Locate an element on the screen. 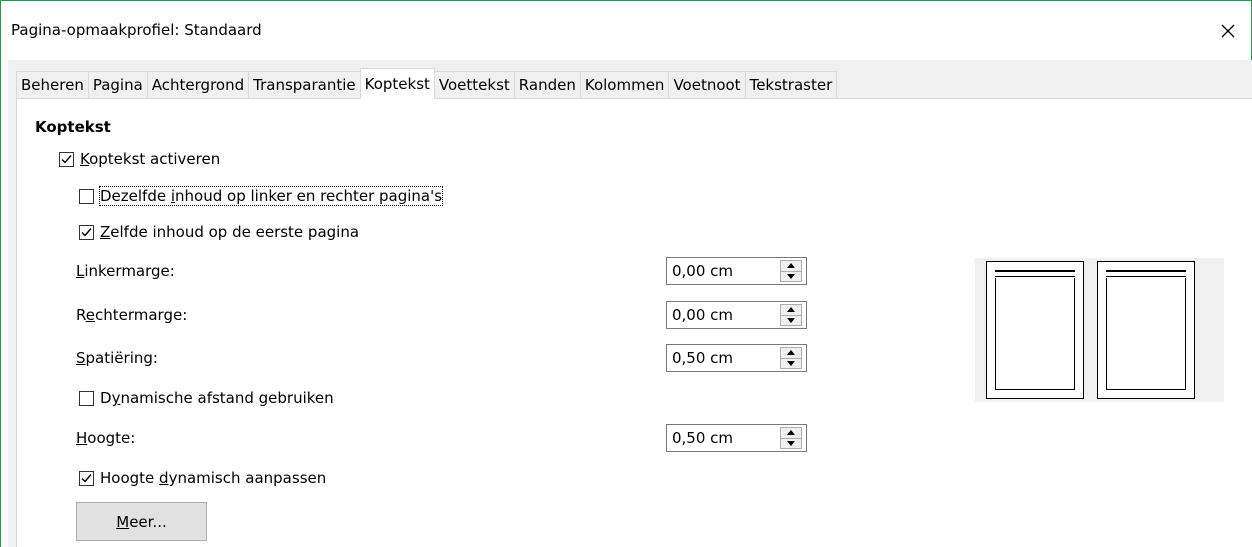  left-margin-spinbox: 0,00 cm is located at coordinates (736, 271).